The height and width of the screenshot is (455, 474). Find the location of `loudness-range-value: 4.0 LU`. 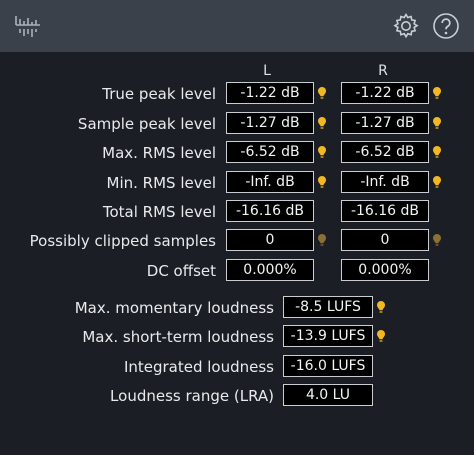

loudness-range-value: 4.0 LU is located at coordinates (328, 395).